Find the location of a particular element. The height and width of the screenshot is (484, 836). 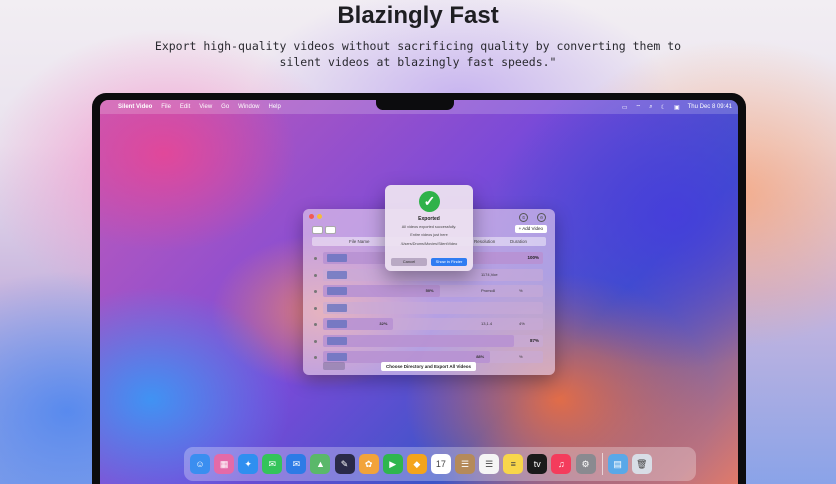

row-duration: 4% is located at coordinates (522, 323).